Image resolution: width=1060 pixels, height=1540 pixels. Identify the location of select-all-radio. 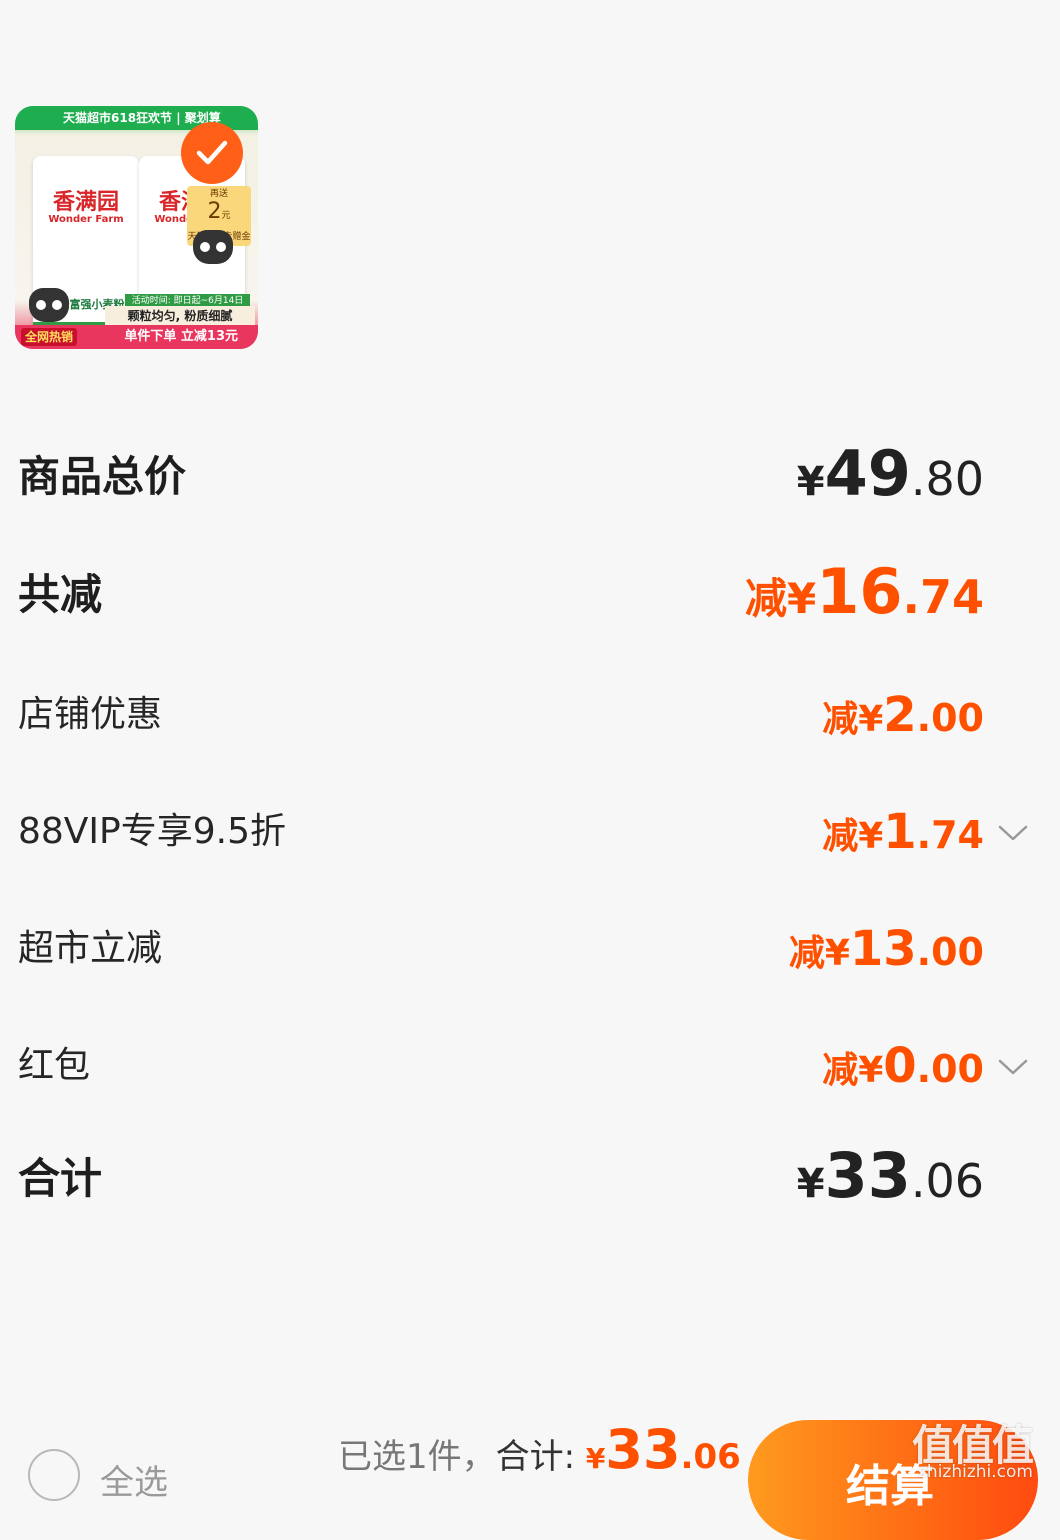
(54, 1475).